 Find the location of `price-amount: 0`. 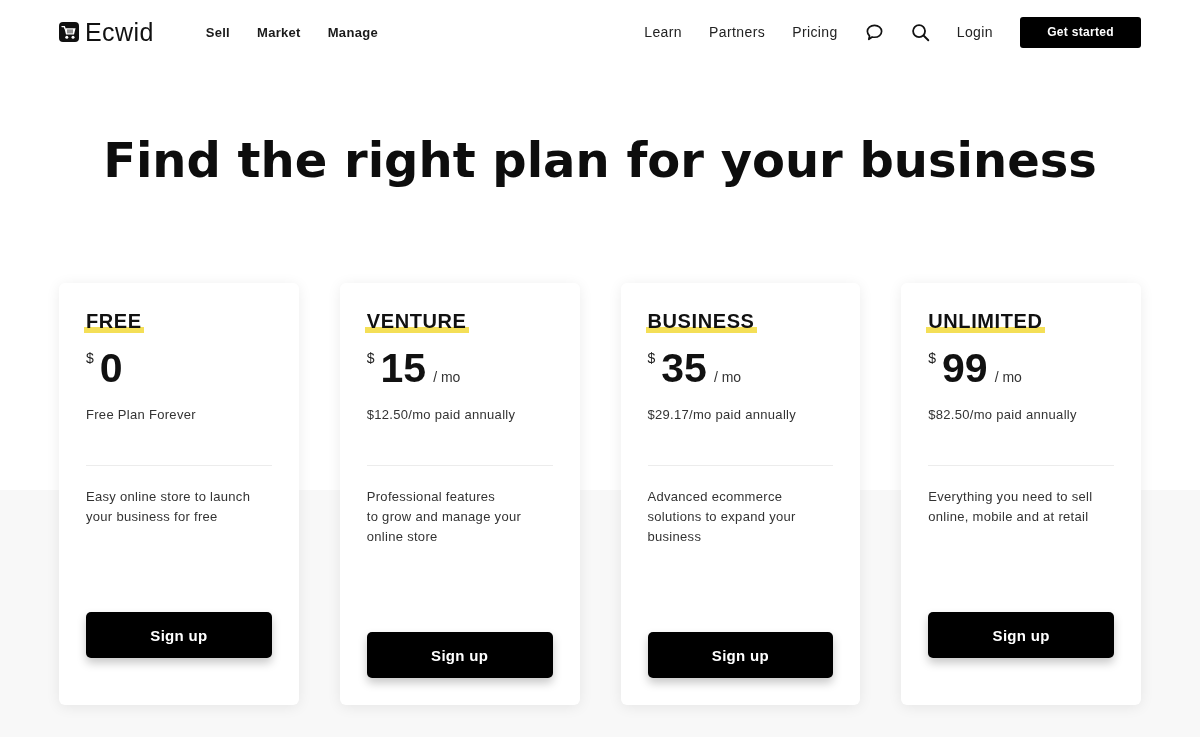

price-amount: 0 is located at coordinates (111, 368).